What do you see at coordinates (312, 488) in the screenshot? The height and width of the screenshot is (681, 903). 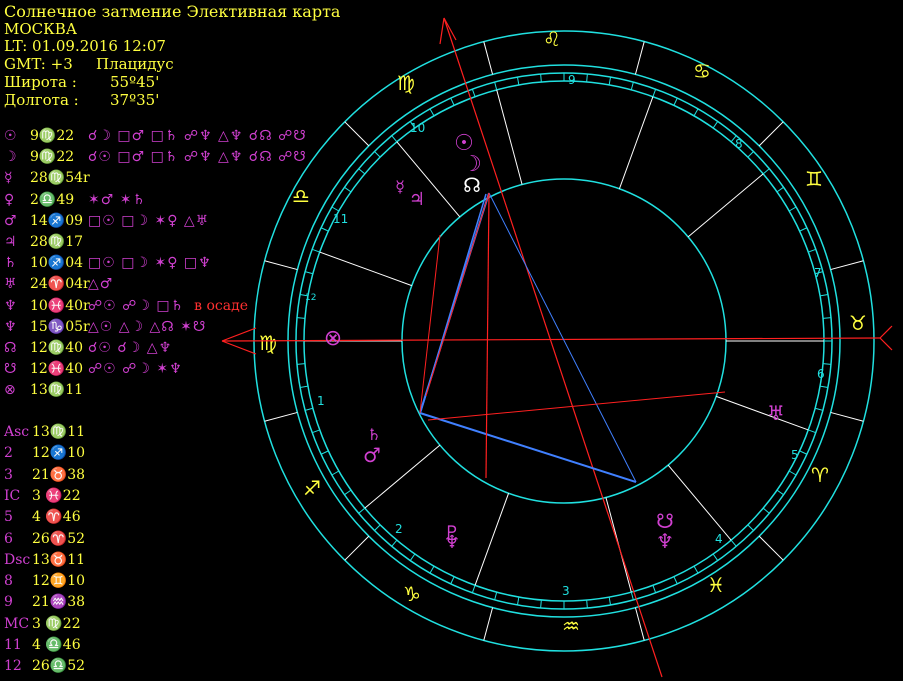 I see `sign-glyph: ♐` at bounding box center [312, 488].